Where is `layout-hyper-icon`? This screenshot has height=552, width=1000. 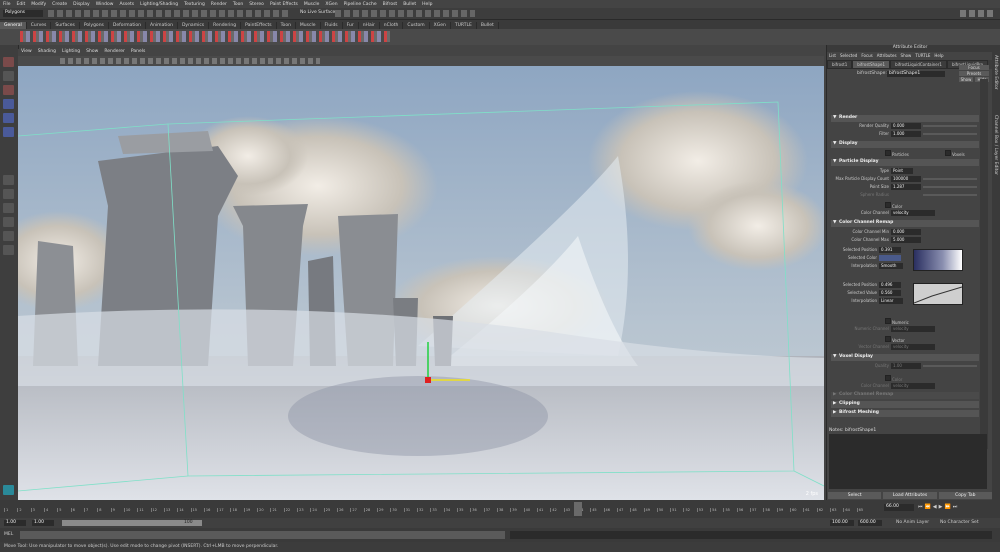 layout-hyper-icon is located at coordinates (8, 250).